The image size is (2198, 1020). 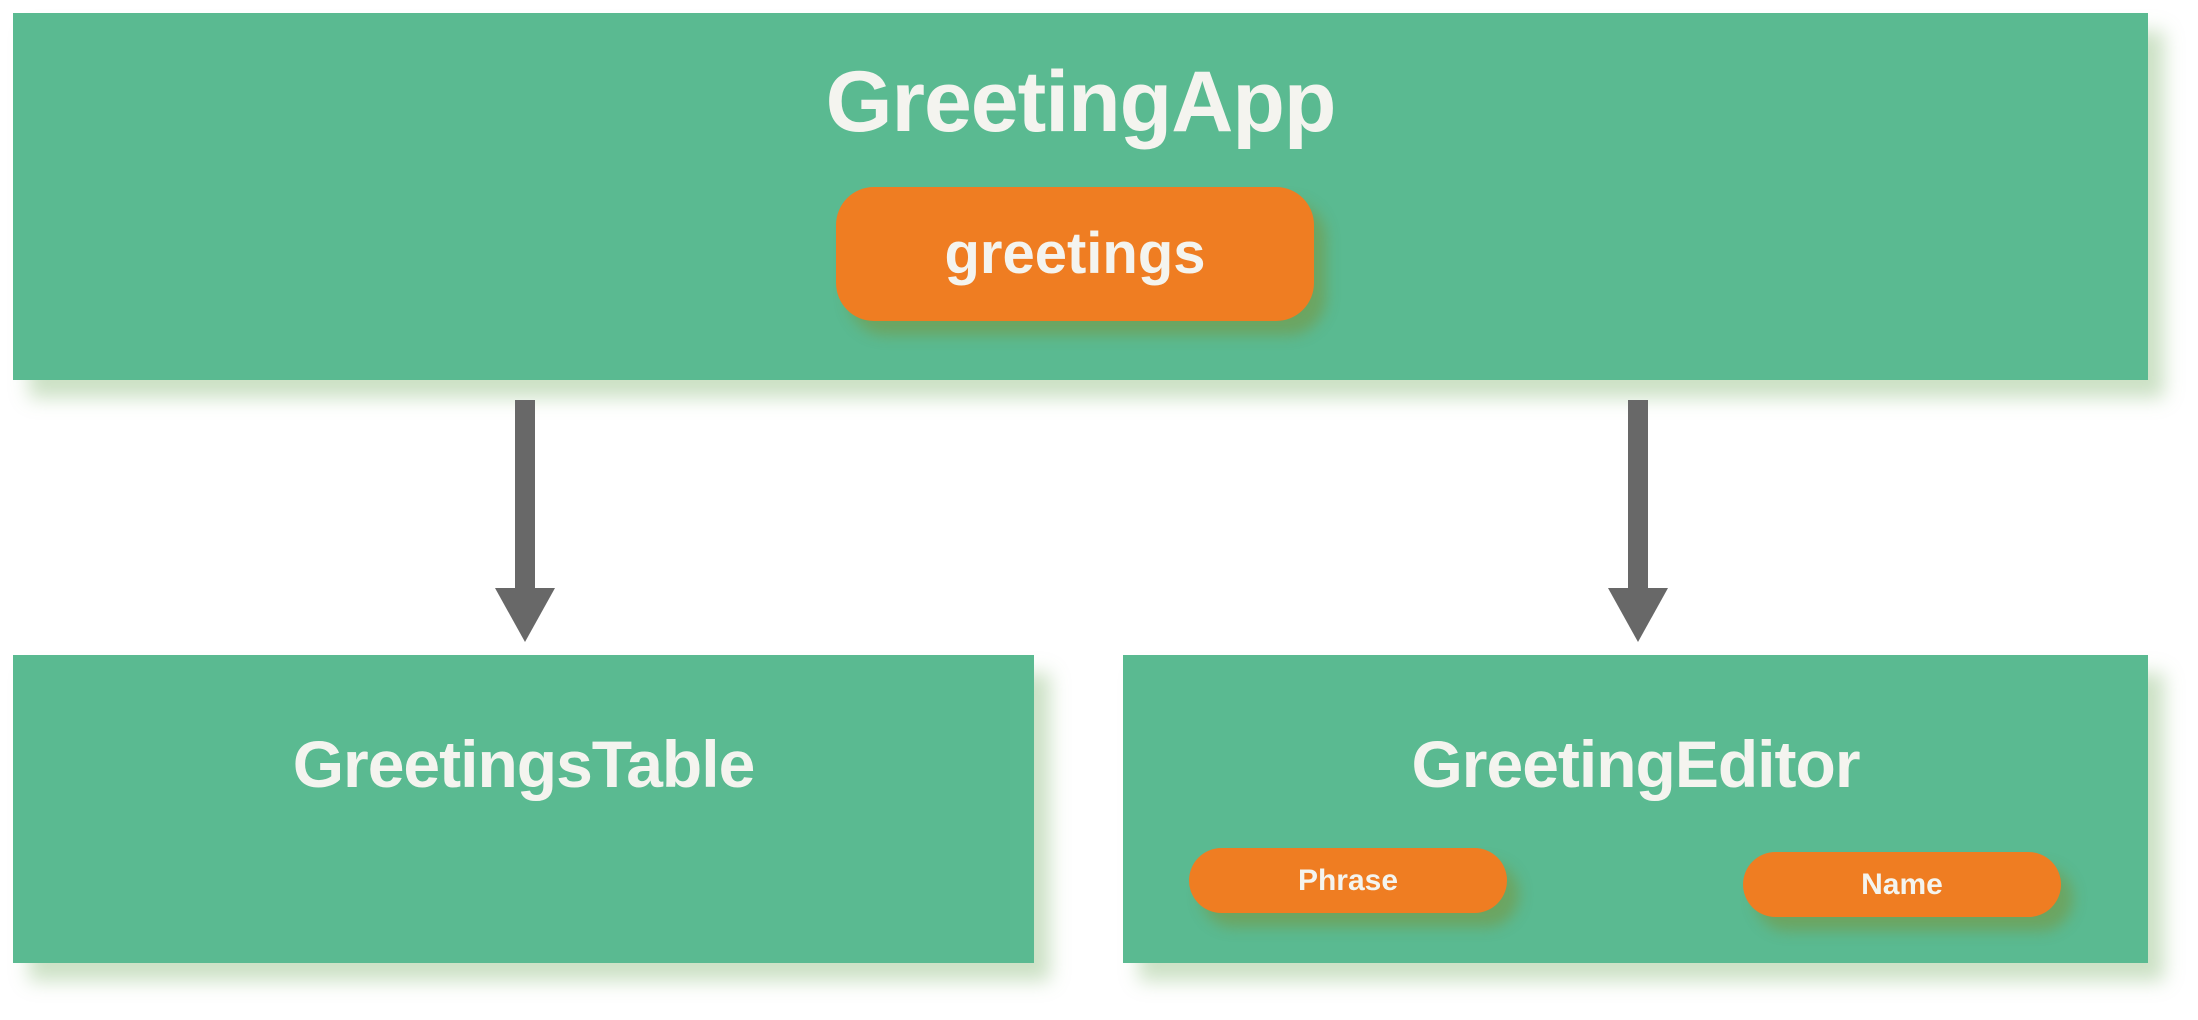 What do you see at coordinates (1075, 254) in the screenshot?
I see `greetings-state-pill: greetings` at bounding box center [1075, 254].